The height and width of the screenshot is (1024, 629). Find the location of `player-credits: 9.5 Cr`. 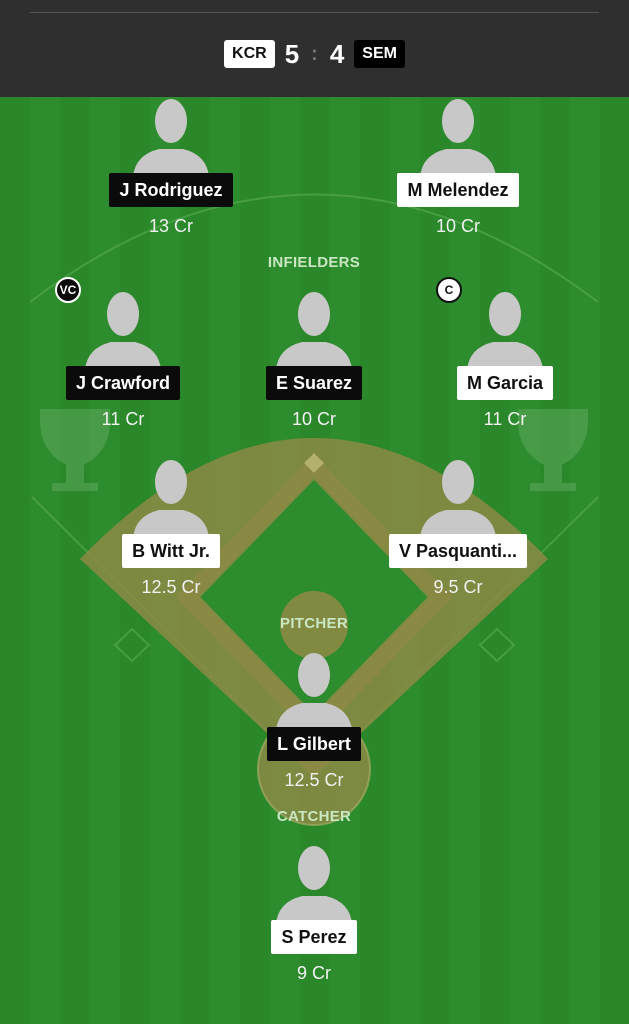

player-credits: 9.5 Cr is located at coordinates (458, 587).